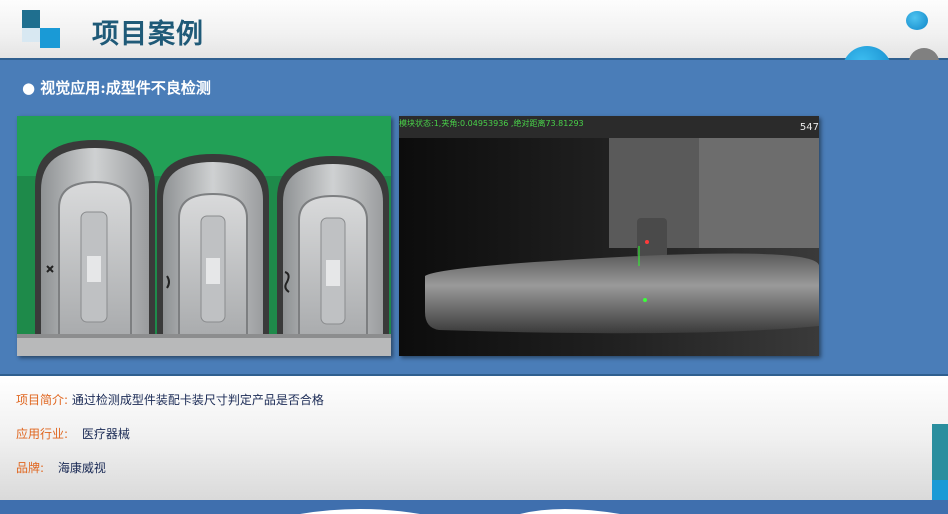 The width and height of the screenshot is (948, 514). I want to click on page-title: 项目案例, so click(148, 34).